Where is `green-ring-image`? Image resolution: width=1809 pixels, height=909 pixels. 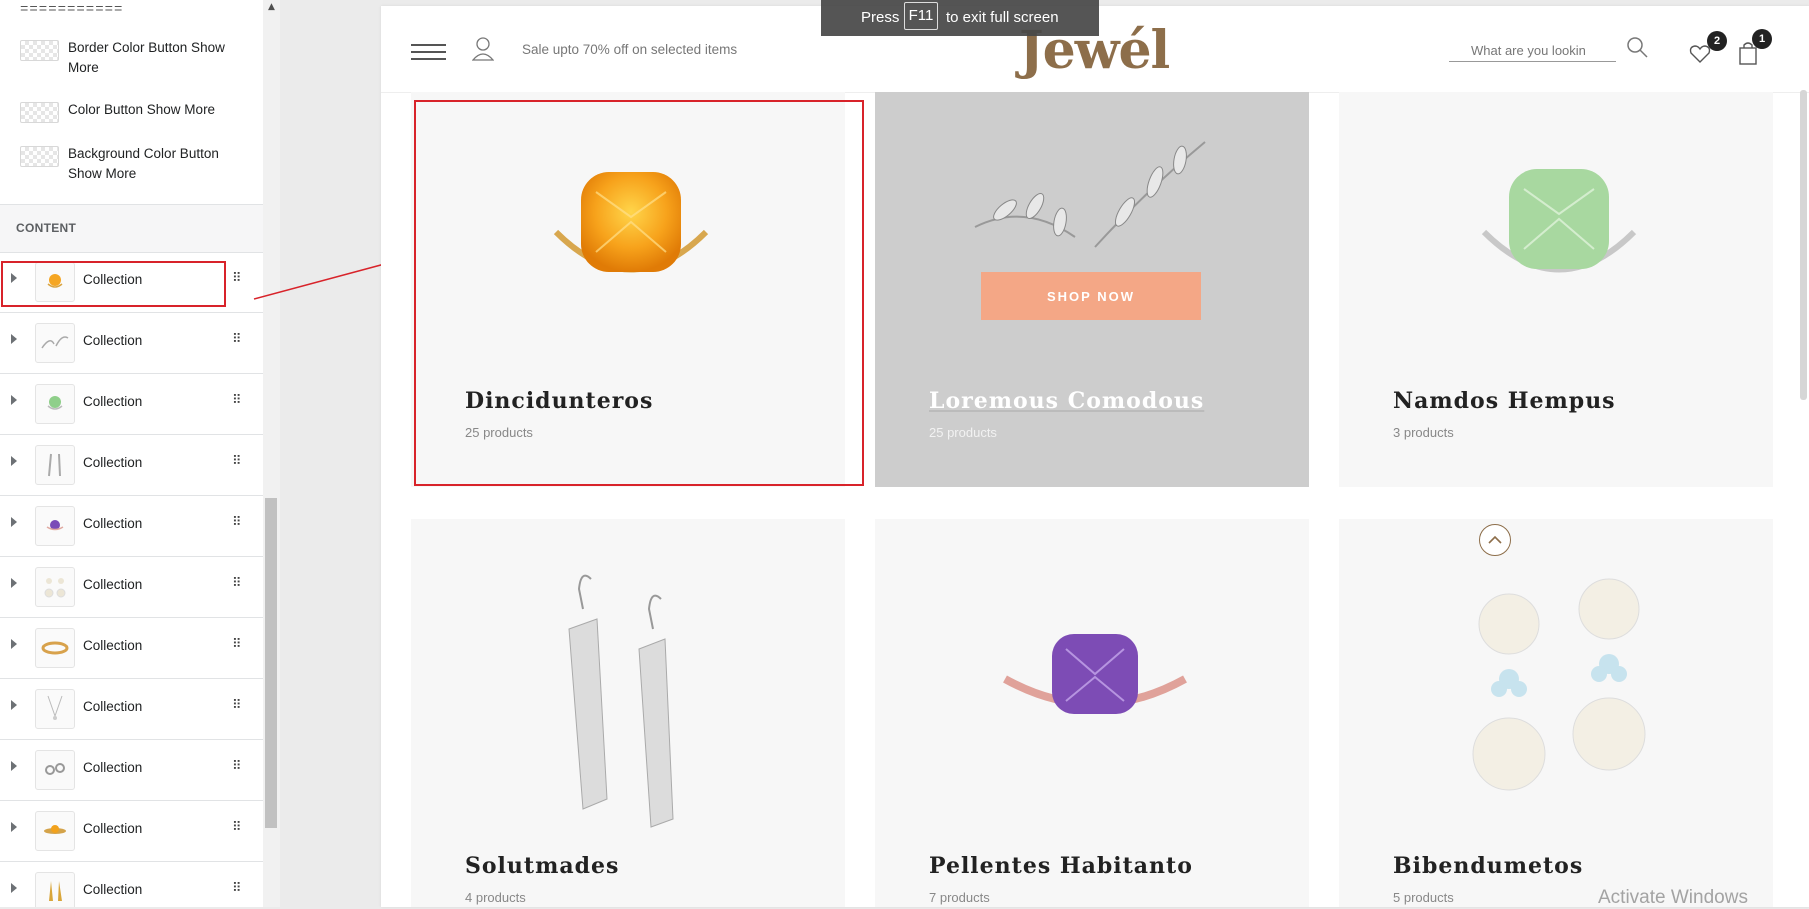 green-ring-image is located at coordinates (1559, 221).